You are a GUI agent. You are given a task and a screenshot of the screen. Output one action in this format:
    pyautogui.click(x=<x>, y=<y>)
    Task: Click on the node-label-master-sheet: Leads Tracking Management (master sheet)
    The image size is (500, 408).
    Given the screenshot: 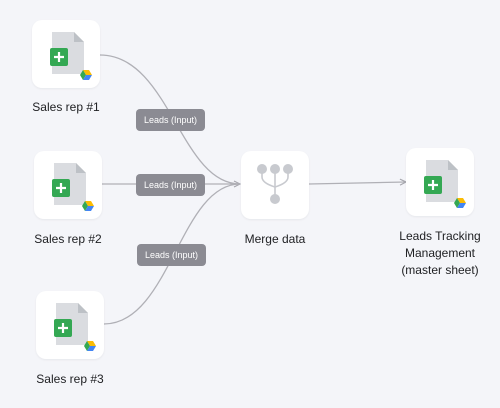 What is the action you would take?
    pyautogui.click(x=440, y=253)
    